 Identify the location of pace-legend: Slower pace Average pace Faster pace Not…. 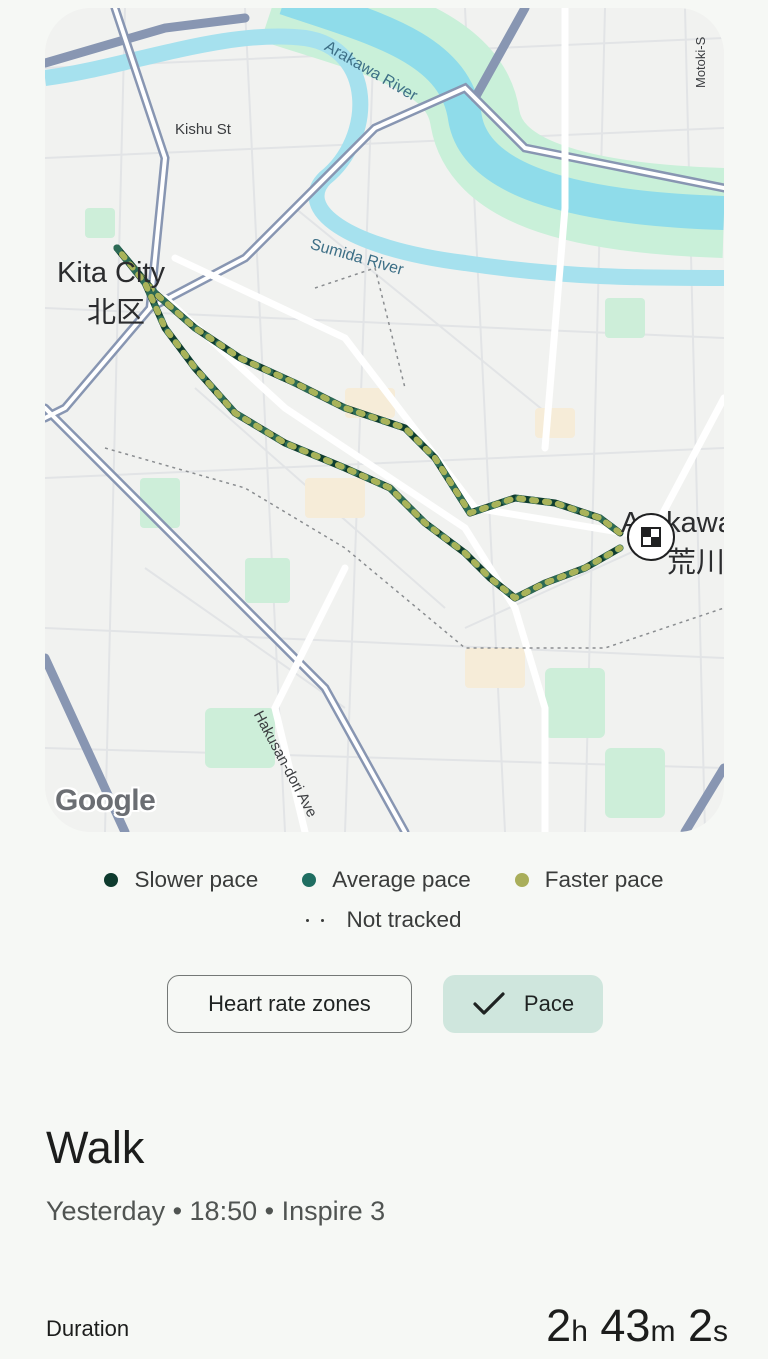
(384, 900).